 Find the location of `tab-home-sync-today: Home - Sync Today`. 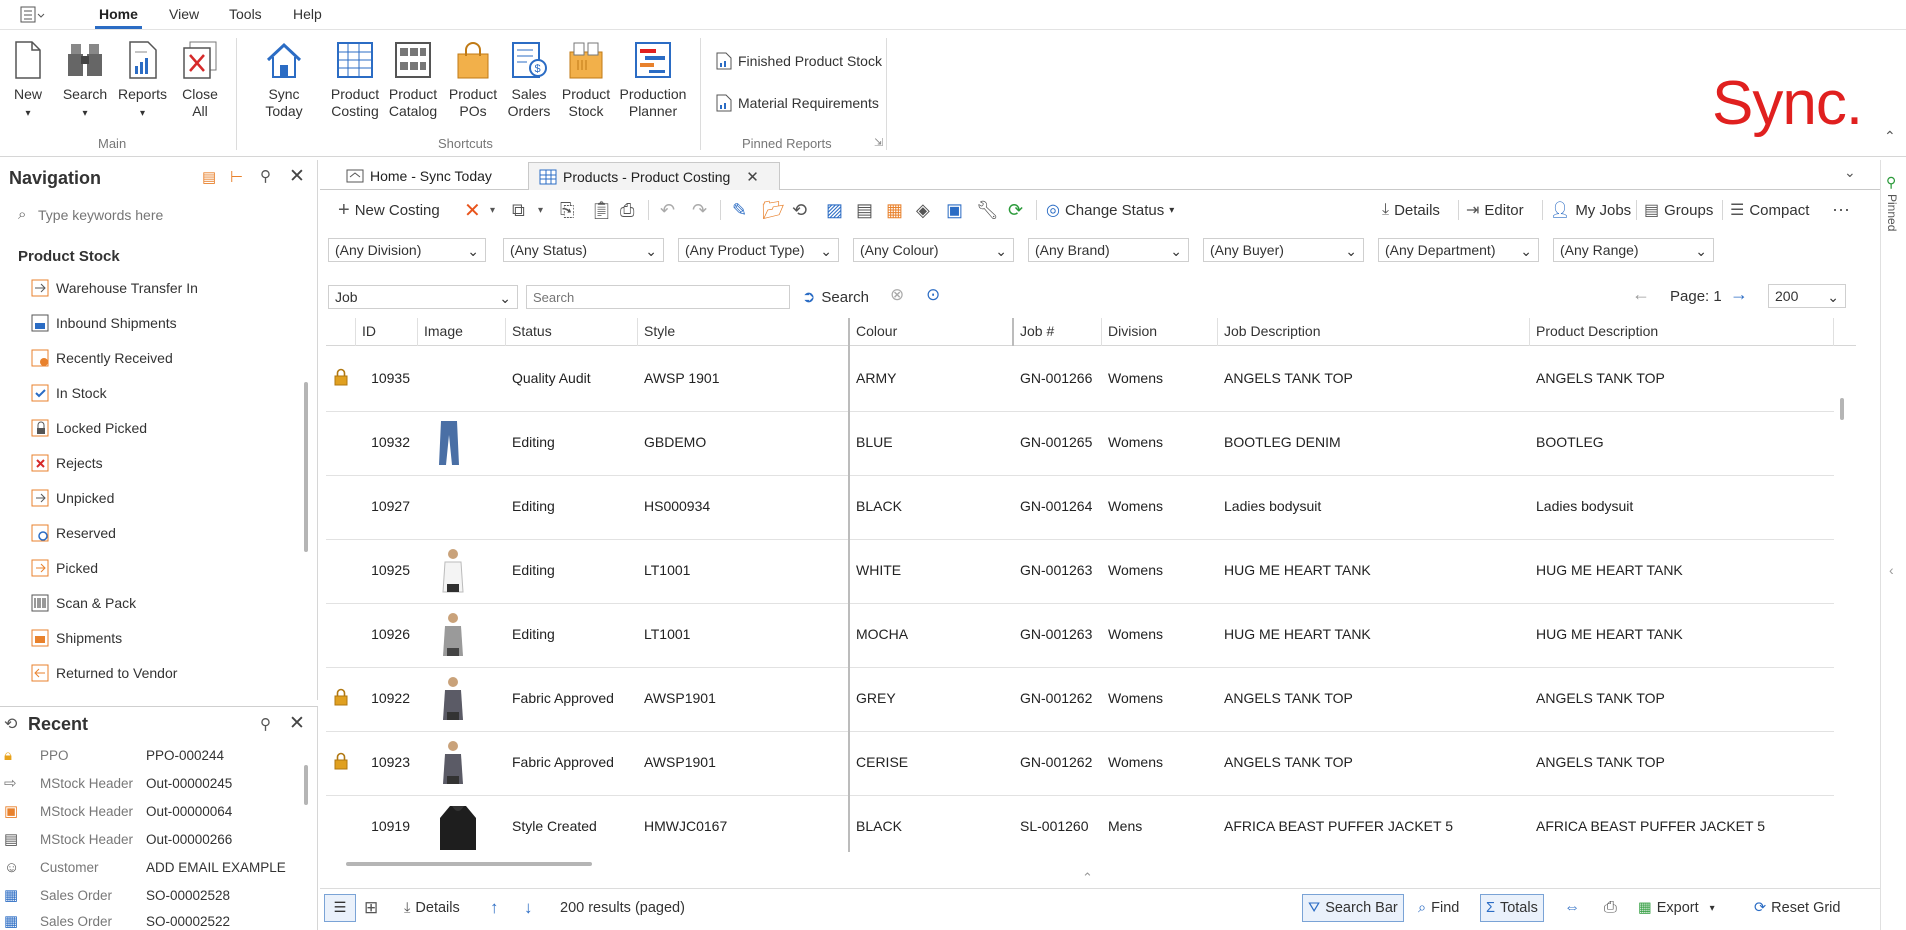

tab-home-sync-today: Home - Sync Today is located at coordinates (419, 176).